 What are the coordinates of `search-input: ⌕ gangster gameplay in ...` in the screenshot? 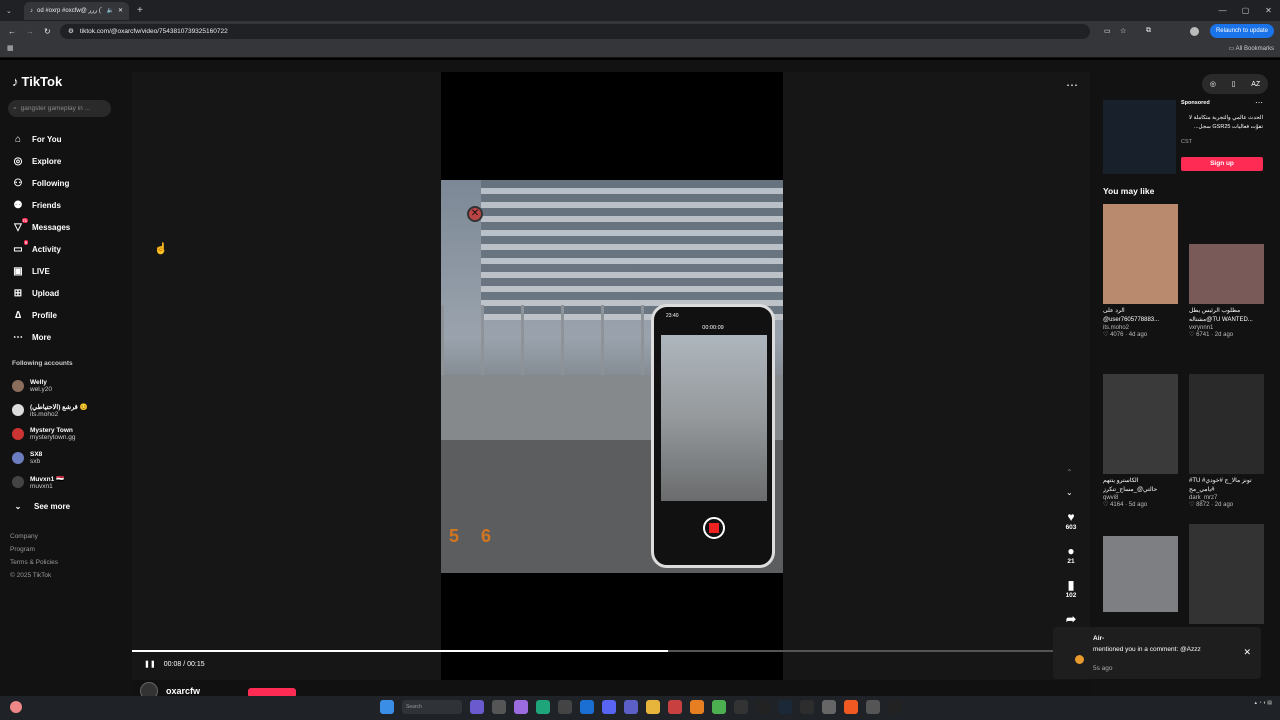 It's located at (59, 108).